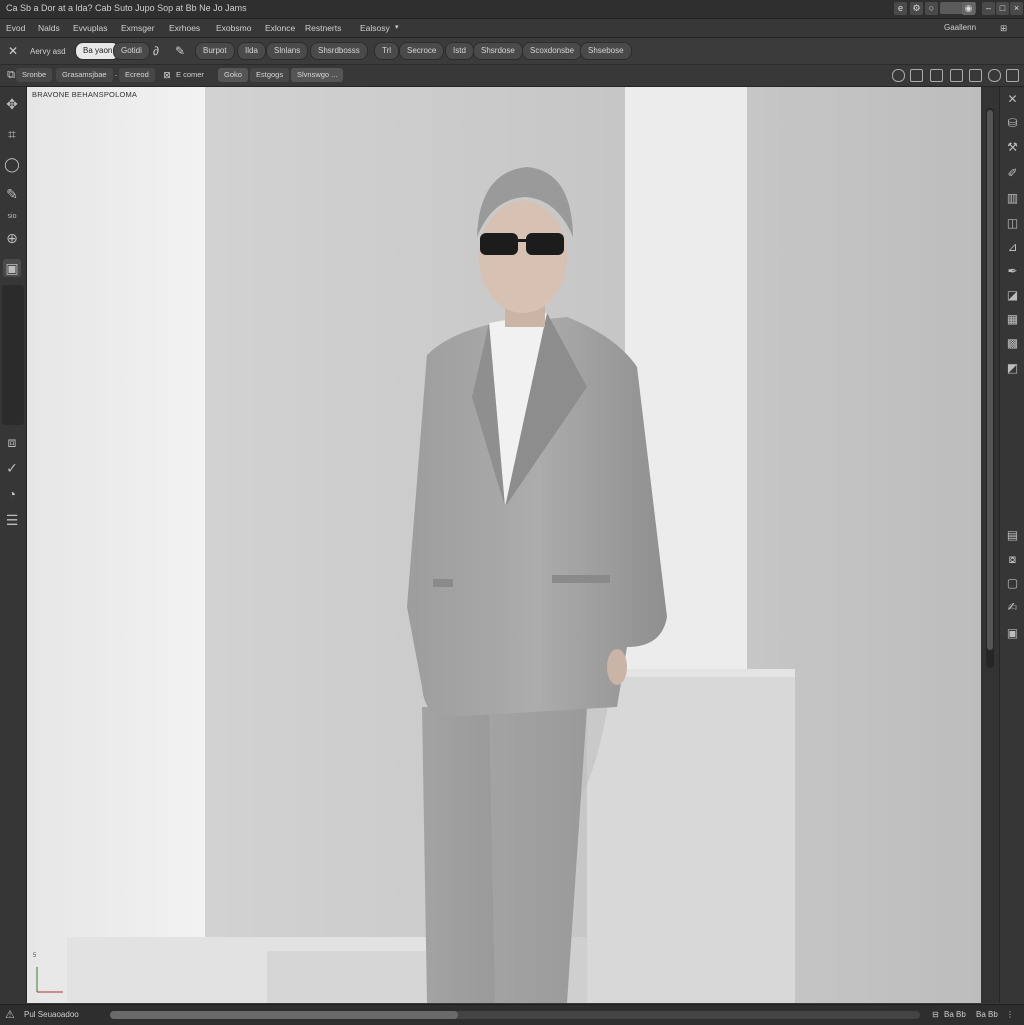 This screenshot has height=1025, width=1024. Describe the element at coordinates (13, 545) in the screenshot. I see `tools-panel: ✥ ⌗ ◯ ✎ sio ⊕ ▣ ⧈ ✓ ◔ ☰` at that location.